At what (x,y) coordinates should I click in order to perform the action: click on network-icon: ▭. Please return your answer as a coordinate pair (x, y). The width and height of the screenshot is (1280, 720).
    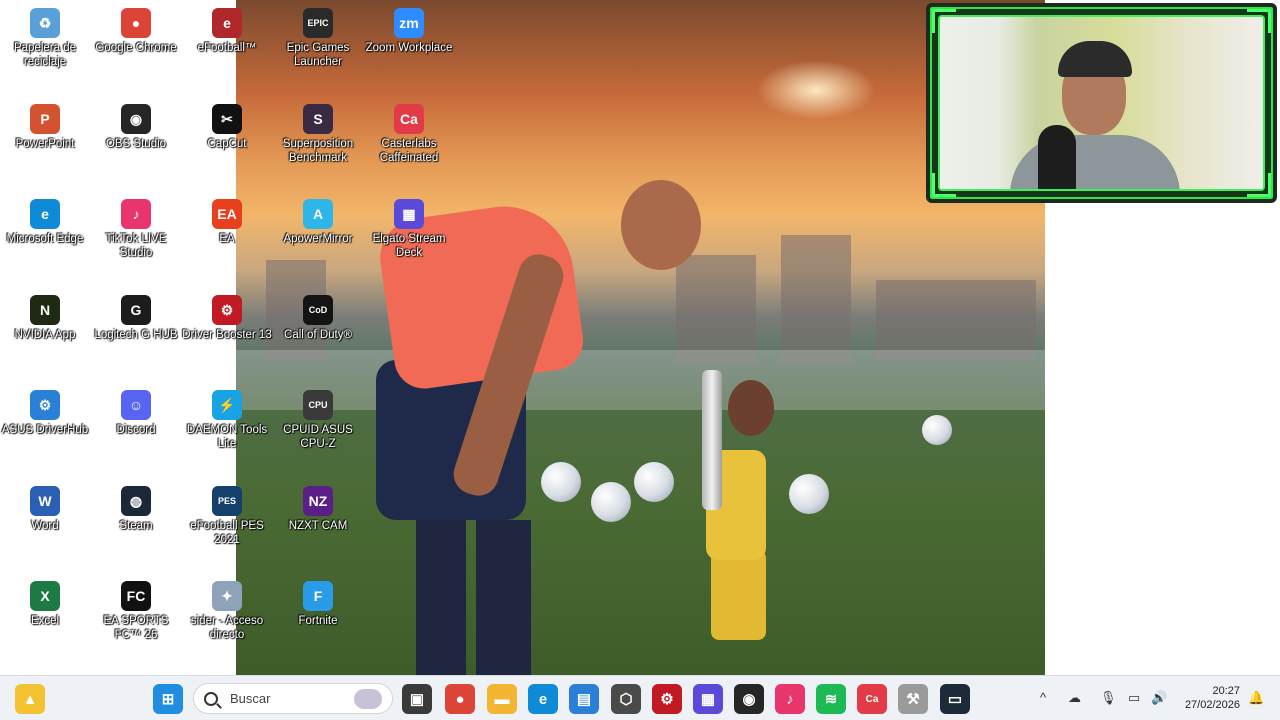
    Looking at the image, I should click on (1134, 698).